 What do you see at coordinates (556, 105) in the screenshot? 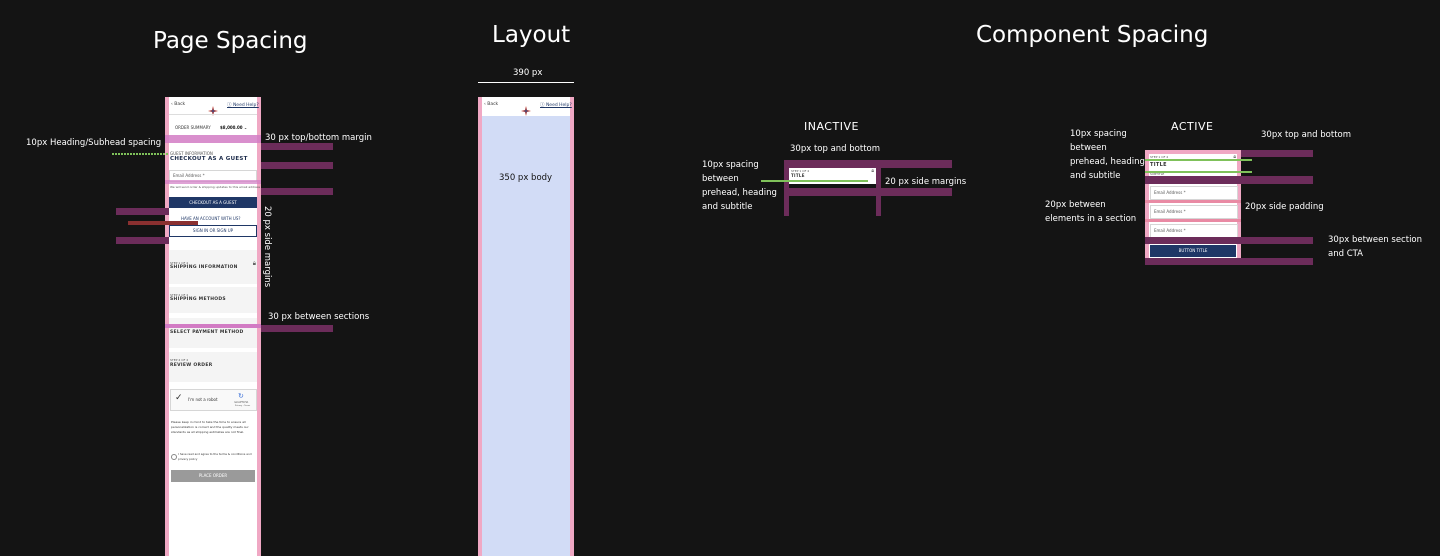
I see `layout-need-help-link: ⓘ Need Help?` at bounding box center [556, 105].